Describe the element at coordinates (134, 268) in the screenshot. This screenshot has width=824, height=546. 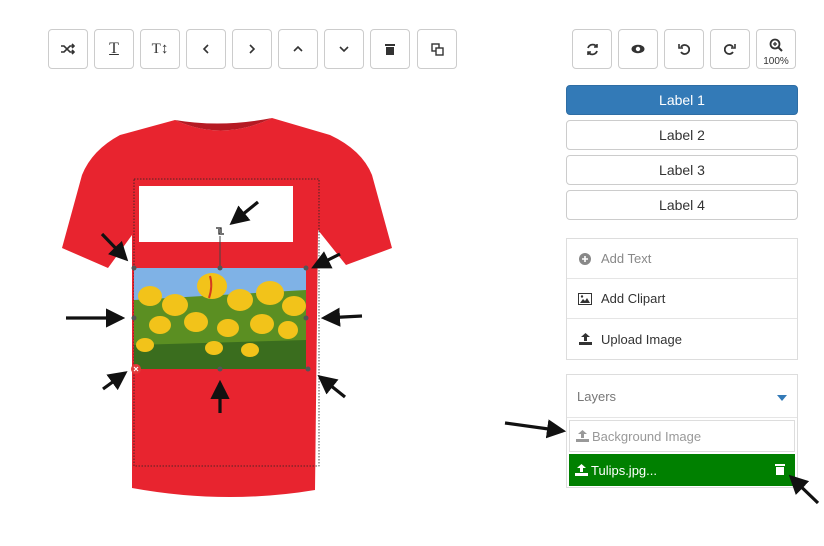
I see `resize-handle-tl` at that location.